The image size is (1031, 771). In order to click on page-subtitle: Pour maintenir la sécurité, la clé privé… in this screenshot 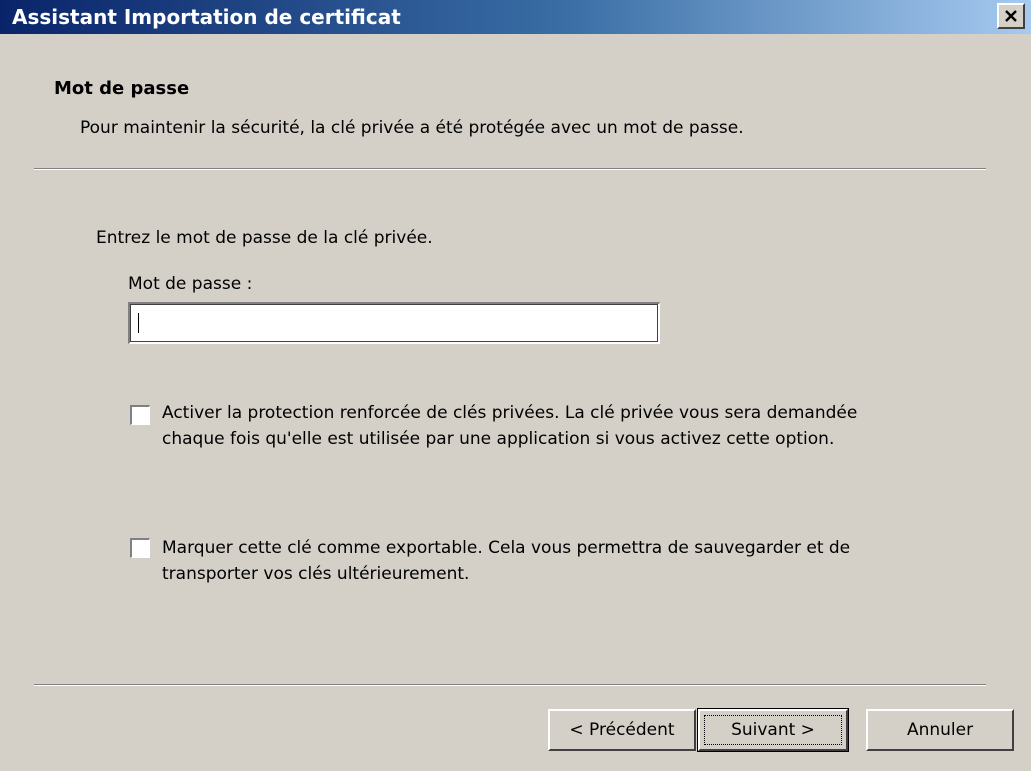, I will do `click(412, 128)`.